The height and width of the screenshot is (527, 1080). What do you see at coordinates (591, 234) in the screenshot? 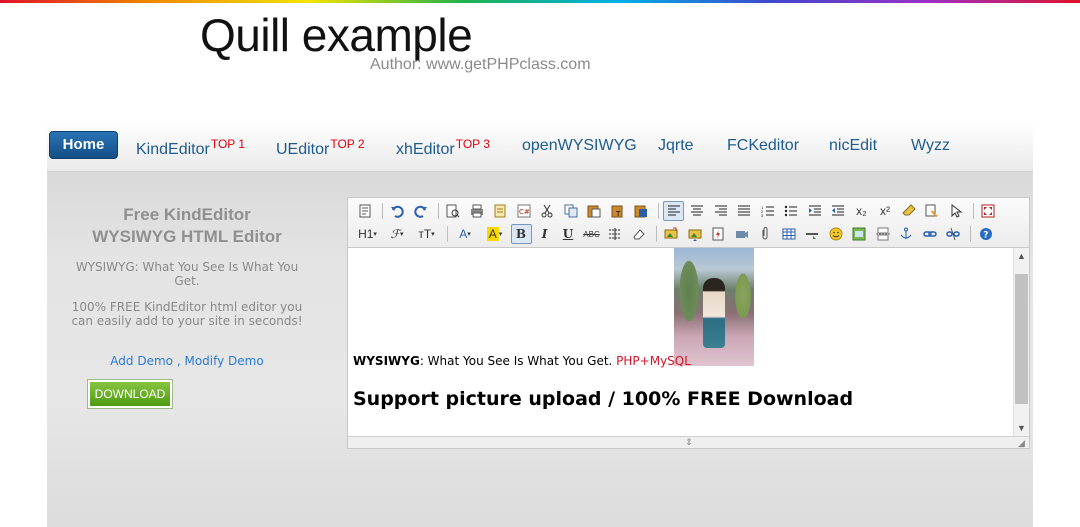
I see `strikethrough-button: ABC` at bounding box center [591, 234].